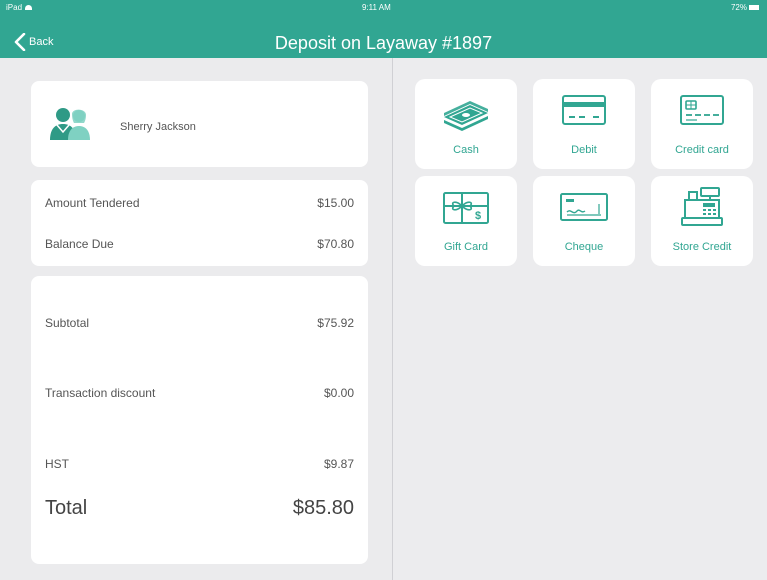 The width and height of the screenshot is (767, 580). I want to click on amount-tendered-label: Amount Tendered, so click(92, 203).